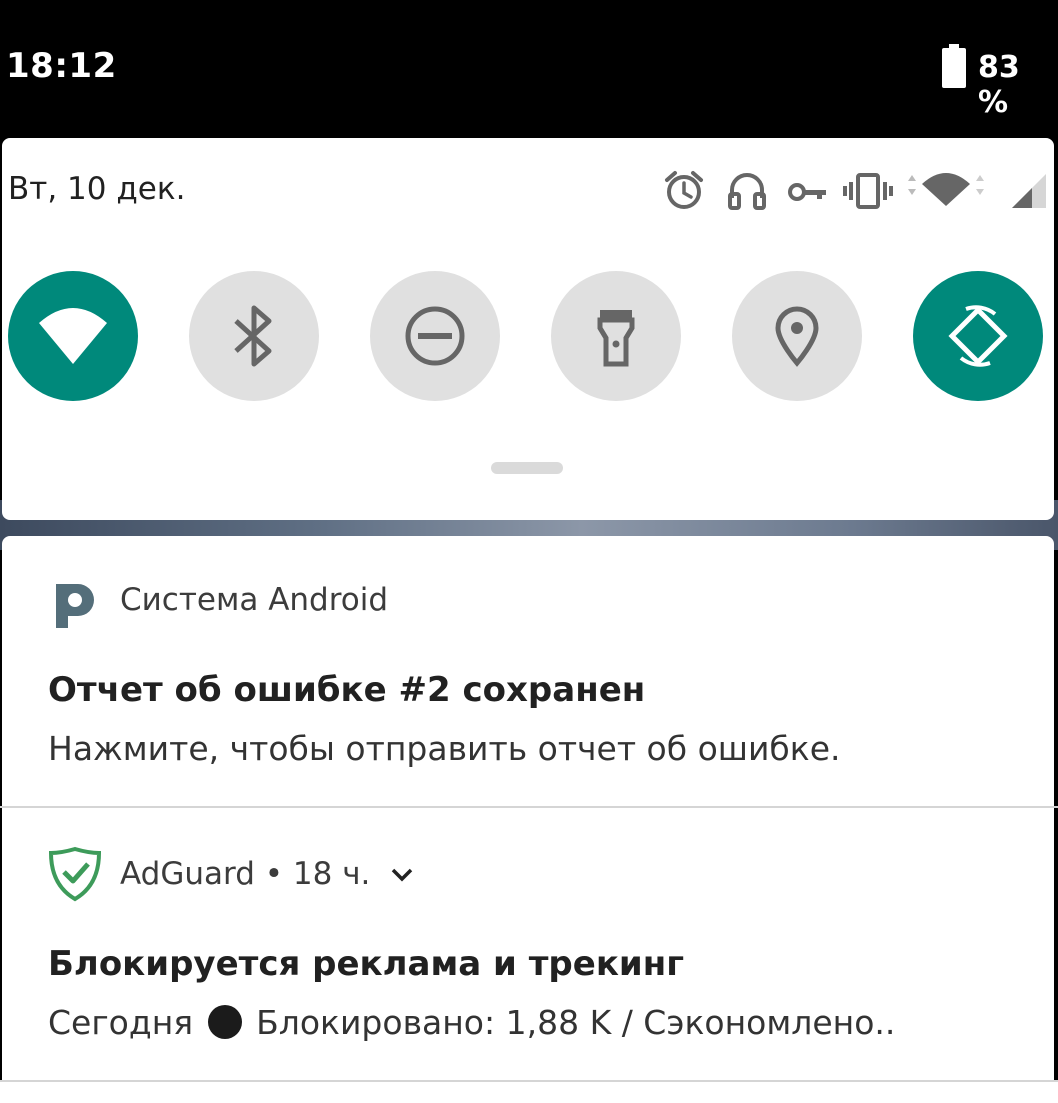  What do you see at coordinates (946, 189) in the screenshot?
I see `wifi-signal-icon` at bounding box center [946, 189].